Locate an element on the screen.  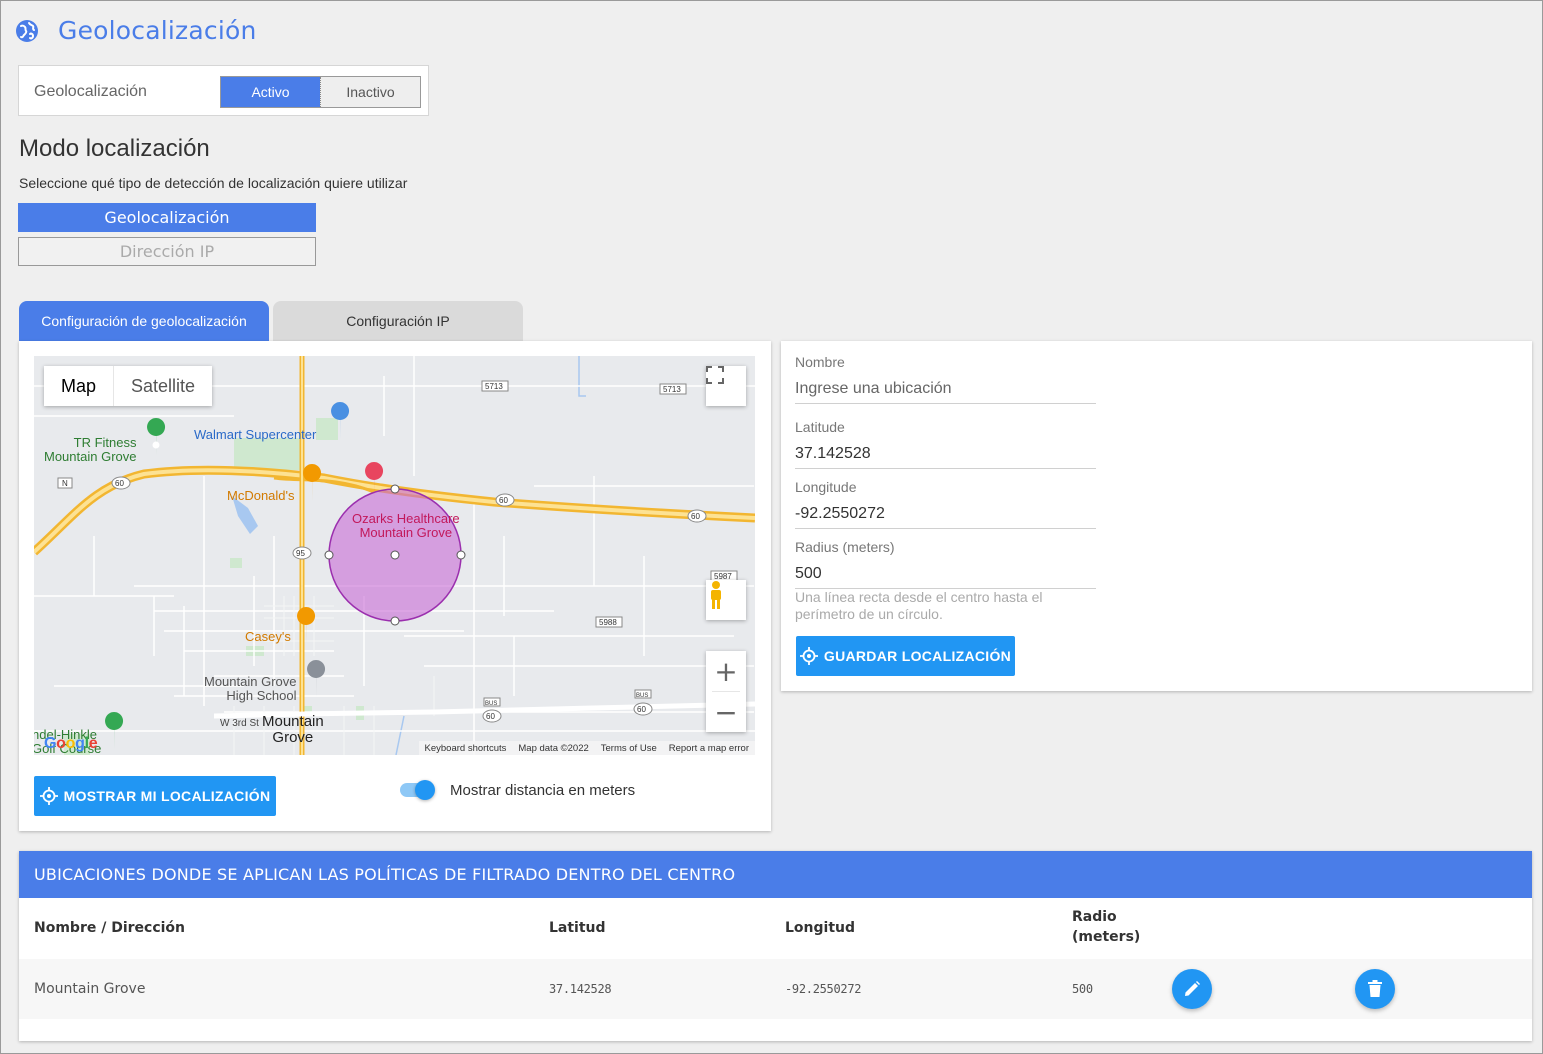
active-button: Activo is located at coordinates (270, 92).